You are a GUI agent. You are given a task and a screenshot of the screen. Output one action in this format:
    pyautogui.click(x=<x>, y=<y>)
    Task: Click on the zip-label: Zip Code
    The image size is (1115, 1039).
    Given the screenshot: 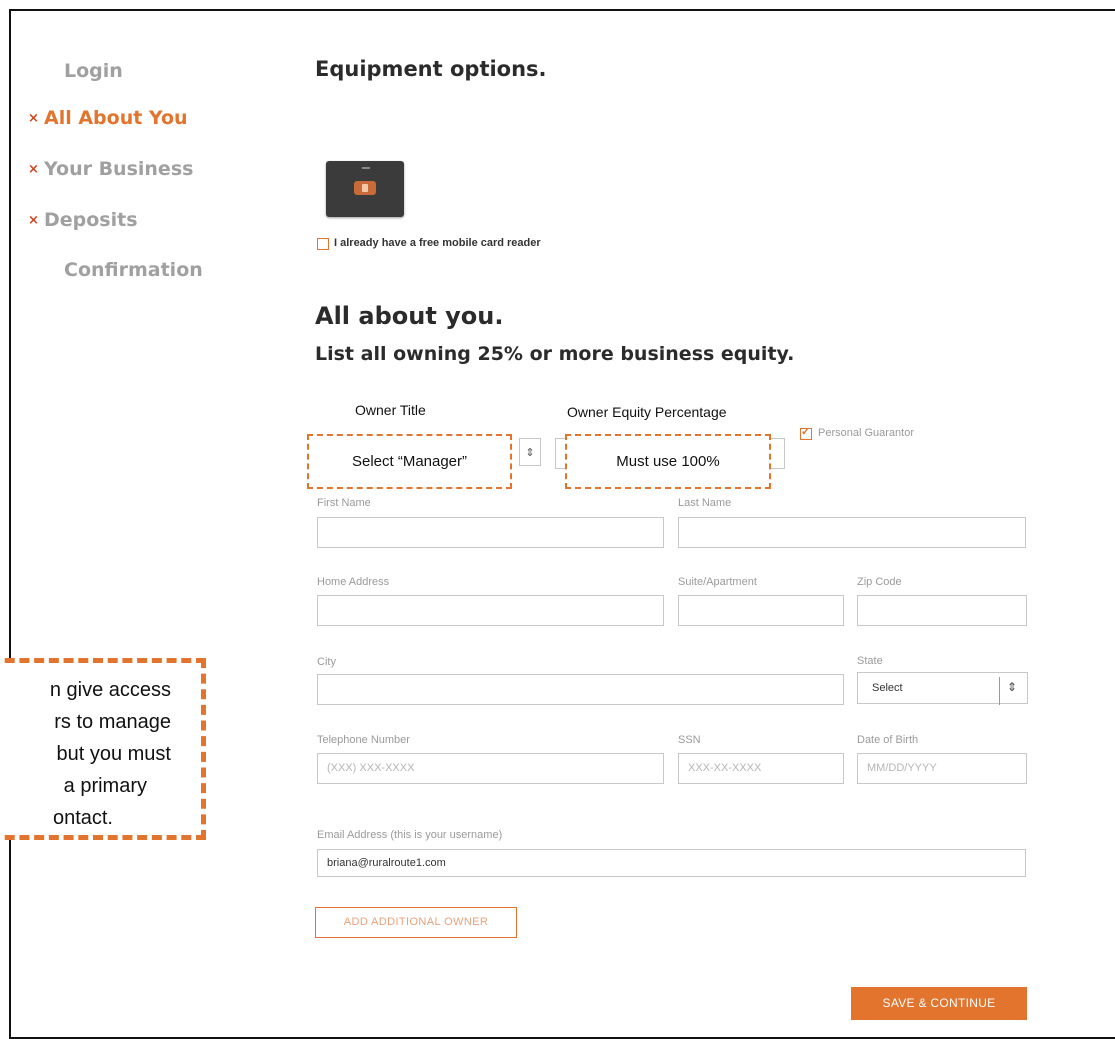 What is the action you would take?
    pyautogui.click(x=879, y=582)
    